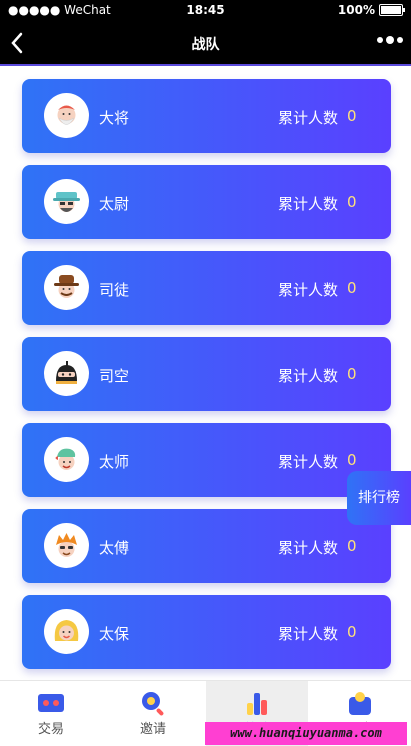 The height and width of the screenshot is (746, 411). Describe the element at coordinates (51, 703) in the screenshot. I see `trade-icon` at that location.